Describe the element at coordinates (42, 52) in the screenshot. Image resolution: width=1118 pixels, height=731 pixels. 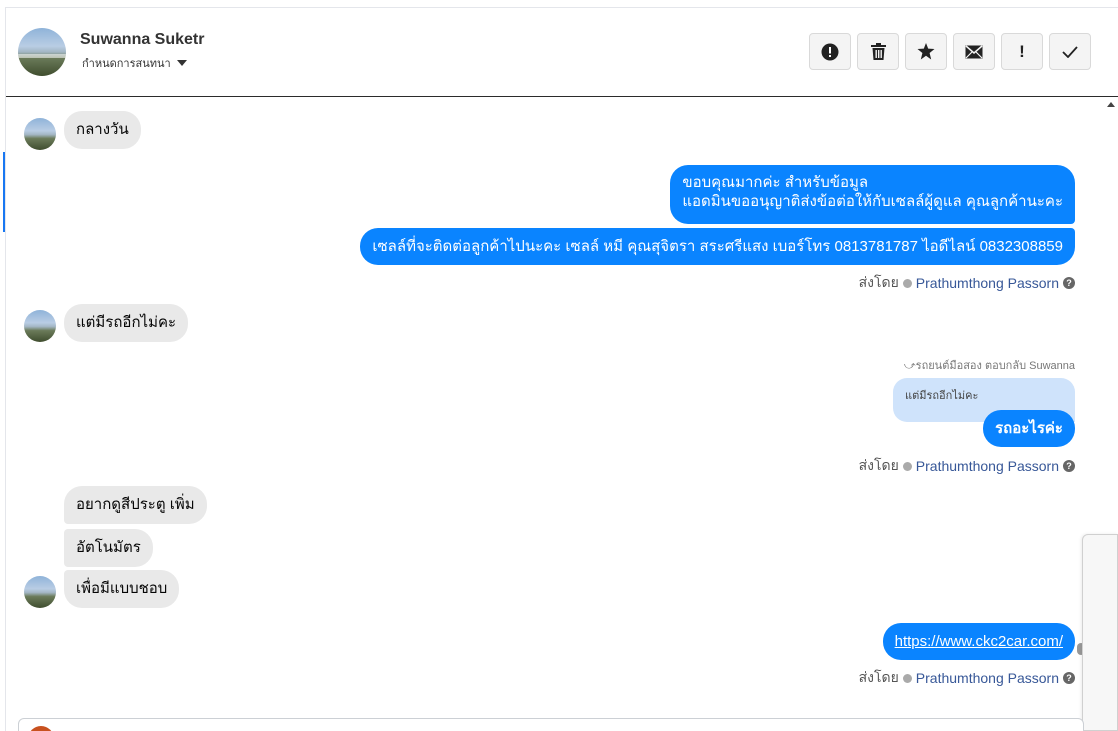
I see `contact-avatar` at that location.